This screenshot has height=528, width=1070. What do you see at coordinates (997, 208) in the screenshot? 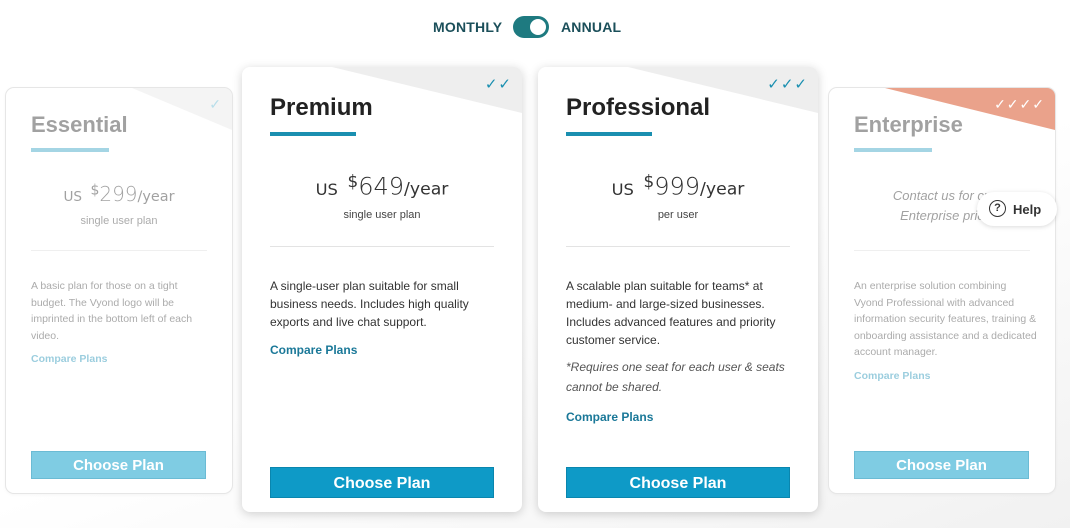
I see `question-circle-icon: ?` at bounding box center [997, 208].